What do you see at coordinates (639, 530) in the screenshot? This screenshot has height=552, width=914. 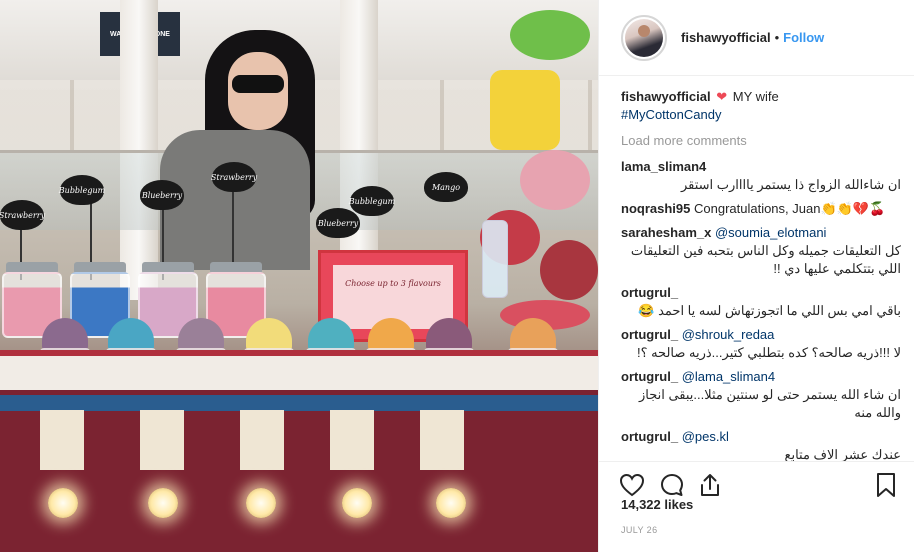 I see `post-date: JULY 26` at bounding box center [639, 530].